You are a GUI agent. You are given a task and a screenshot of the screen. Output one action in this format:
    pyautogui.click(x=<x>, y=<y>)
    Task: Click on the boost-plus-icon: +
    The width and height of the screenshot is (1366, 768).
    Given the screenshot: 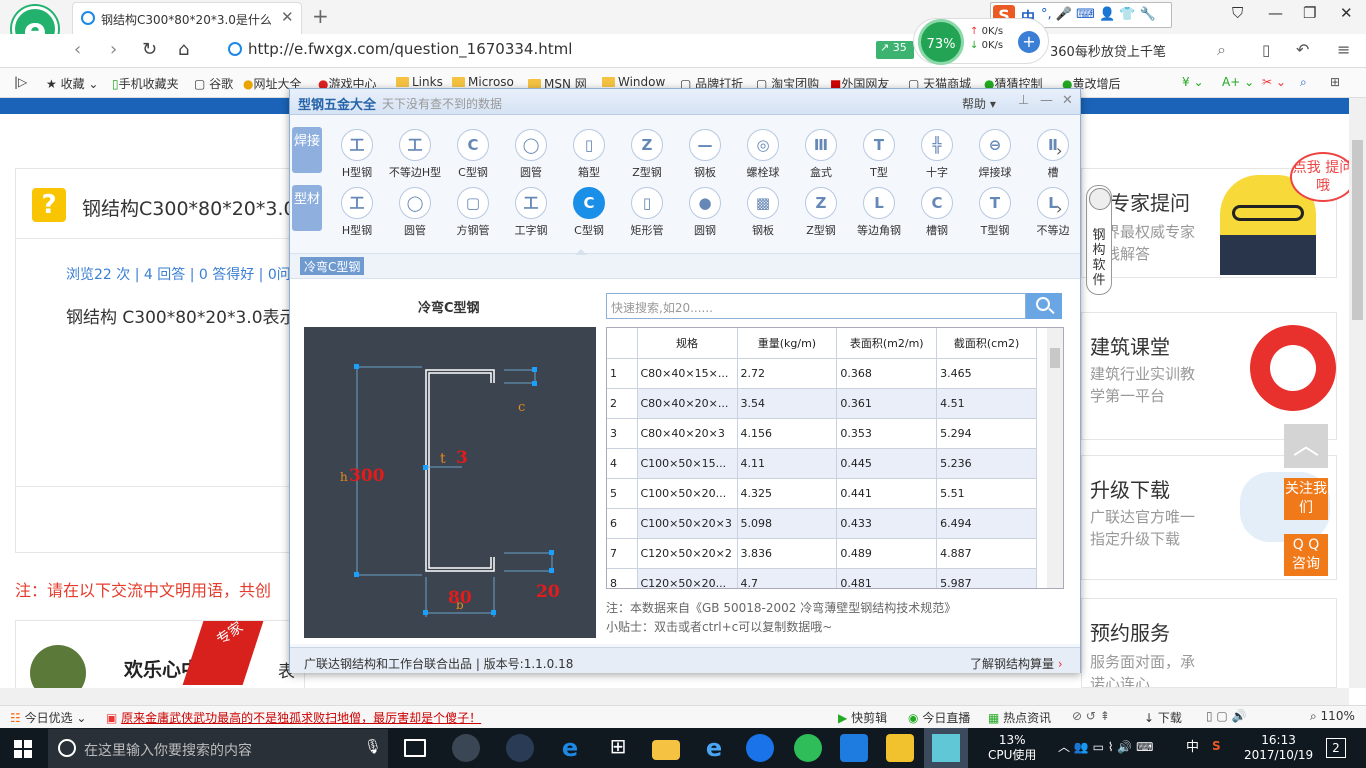 What is the action you would take?
    pyautogui.click(x=1029, y=42)
    